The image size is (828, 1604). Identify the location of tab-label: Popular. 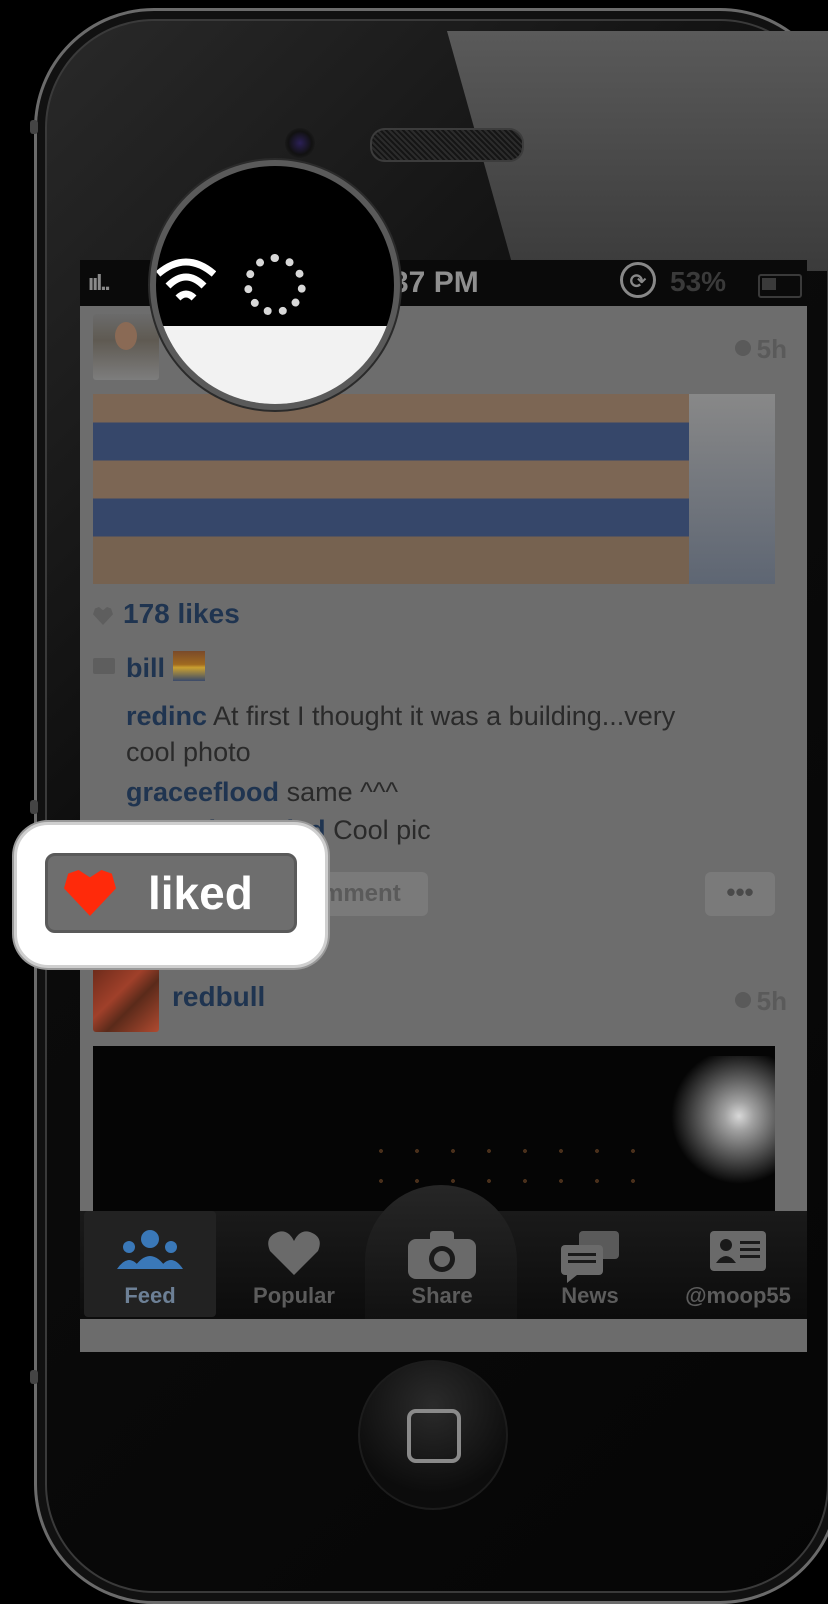
(294, 1295).